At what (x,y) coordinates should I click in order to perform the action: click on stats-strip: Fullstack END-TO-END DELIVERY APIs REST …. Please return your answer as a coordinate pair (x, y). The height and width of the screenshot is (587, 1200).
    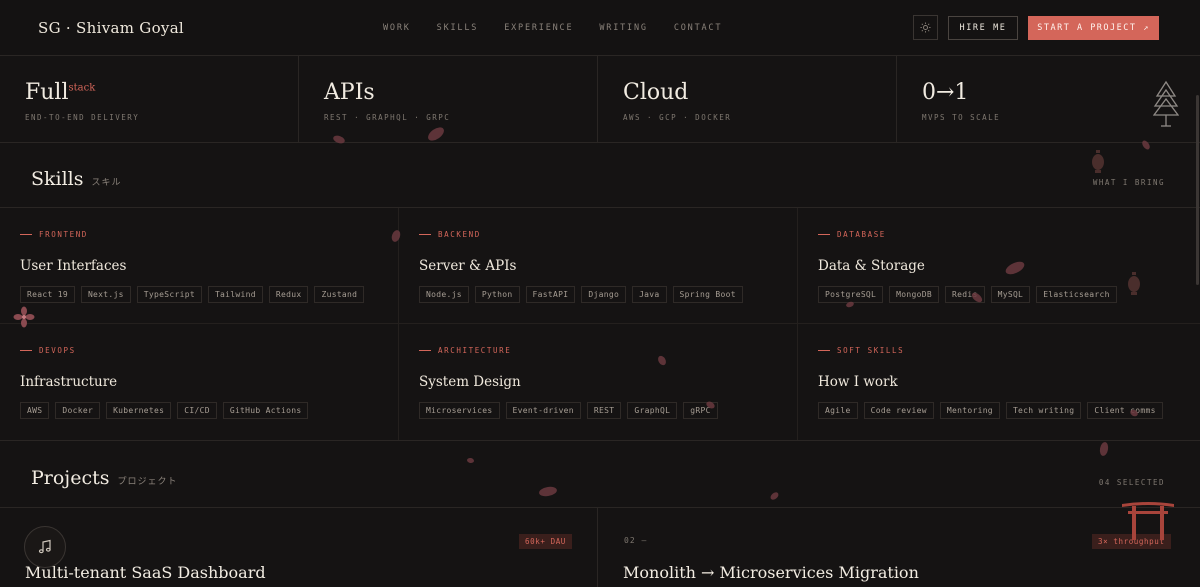
    Looking at the image, I should click on (600, 99).